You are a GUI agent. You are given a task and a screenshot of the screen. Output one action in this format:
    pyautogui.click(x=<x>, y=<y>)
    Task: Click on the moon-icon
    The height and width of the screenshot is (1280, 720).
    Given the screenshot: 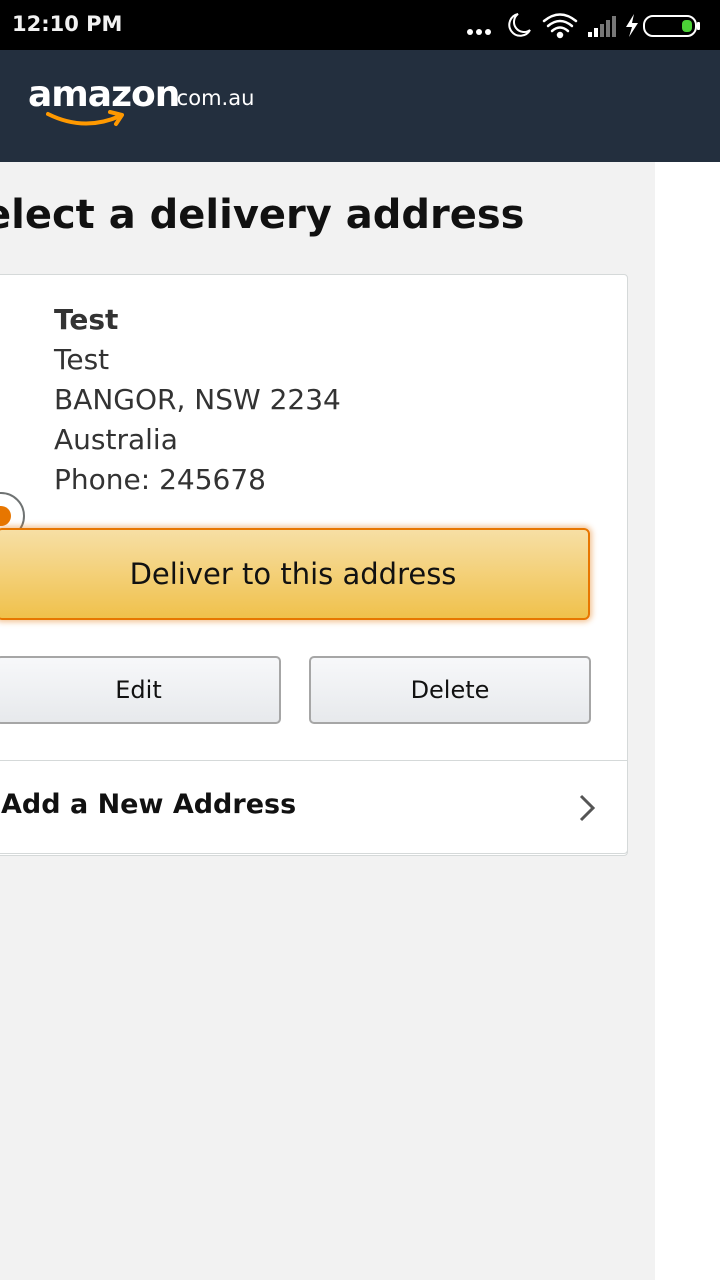 What is the action you would take?
    pyautogui.click(x=519, y=25)
    